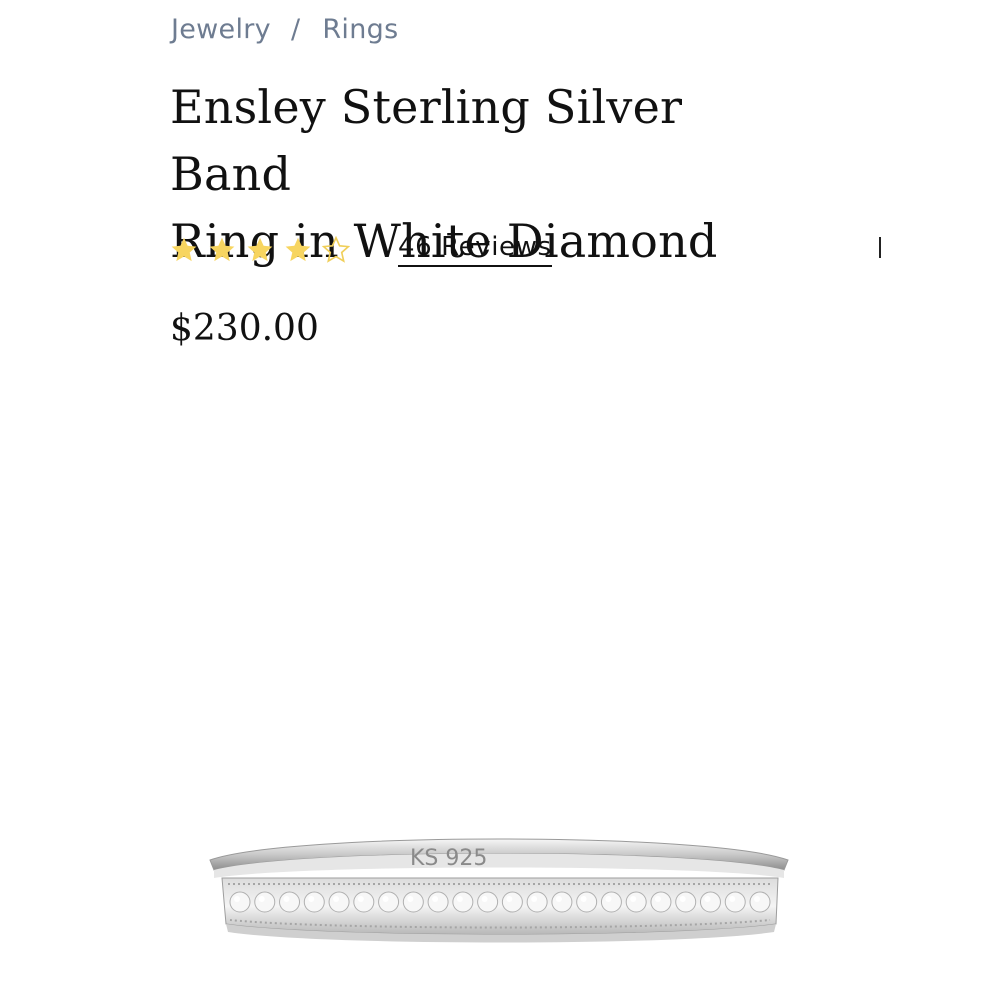 This screenshot has width=1000, height=1000. What do you see at coordinates (360, 29) in the screenshot?
I see `breadcrumb-rings-link: Rings` at bounding box center [360, 29].